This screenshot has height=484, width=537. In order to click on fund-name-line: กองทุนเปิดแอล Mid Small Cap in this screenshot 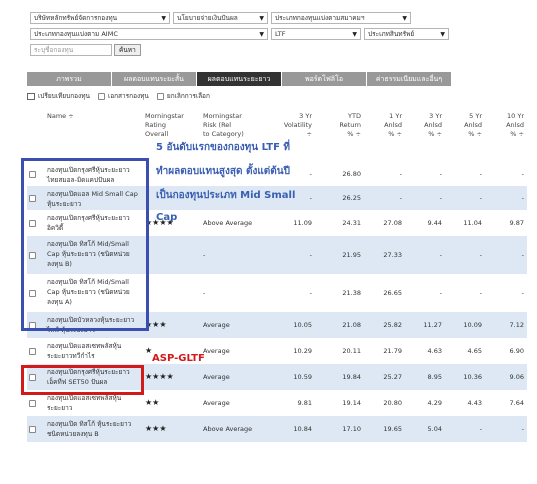, I will do `click(92, 194)`.